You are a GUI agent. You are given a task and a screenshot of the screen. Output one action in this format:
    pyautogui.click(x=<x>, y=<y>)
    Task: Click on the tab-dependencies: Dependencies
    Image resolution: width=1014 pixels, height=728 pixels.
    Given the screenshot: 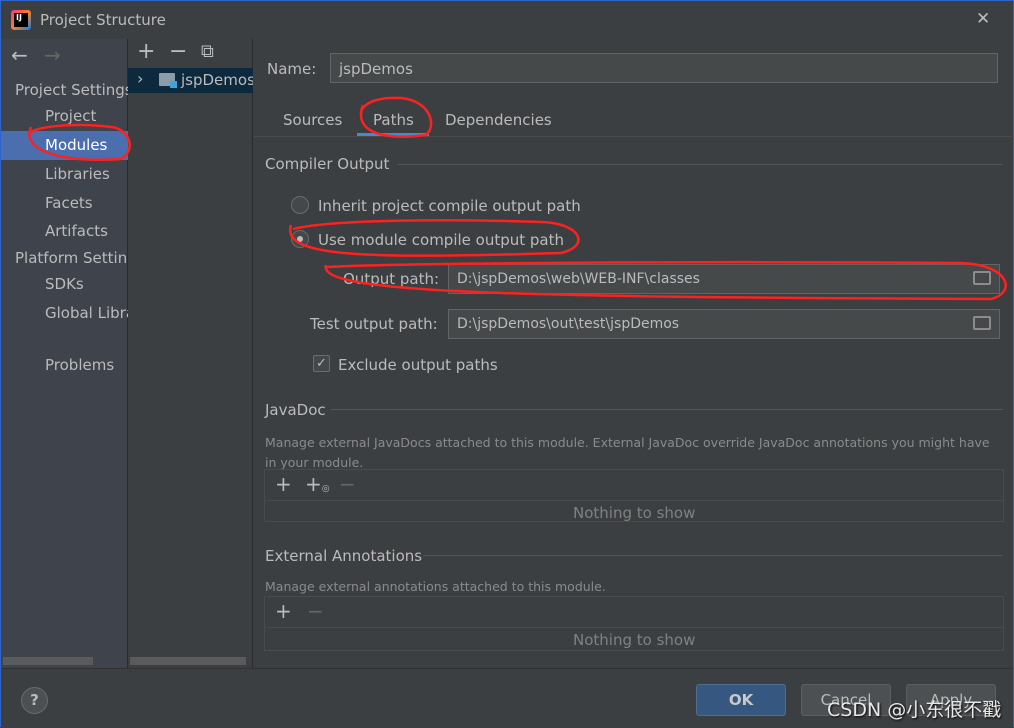 What is the action you would take?
    pyautogui.click(x=498, y=120)
    